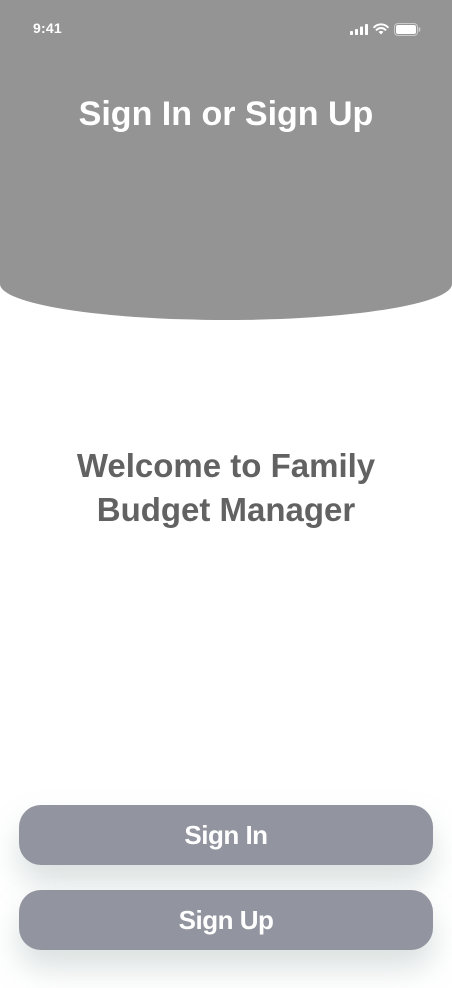 The image size is (452, 988). What do you see at coordinates (407, 29) in the screenshot?
I see `battery-icon` at bounding box center [407, 29].